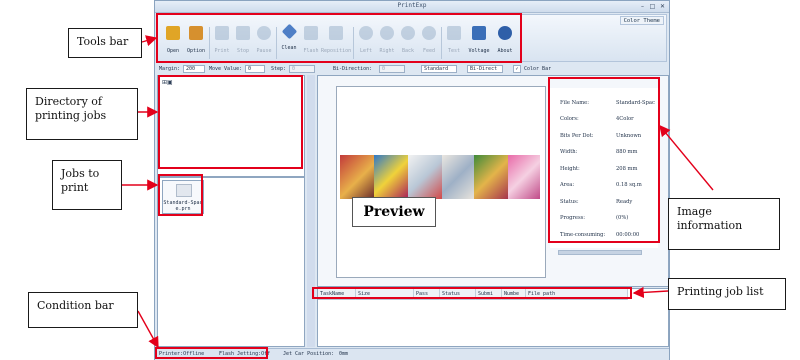 The height and width of the screenshot is (360, 800). Describe the element at coordinates (148, 329) in the screenshot. I see `arrow-condition-bar` at that location.